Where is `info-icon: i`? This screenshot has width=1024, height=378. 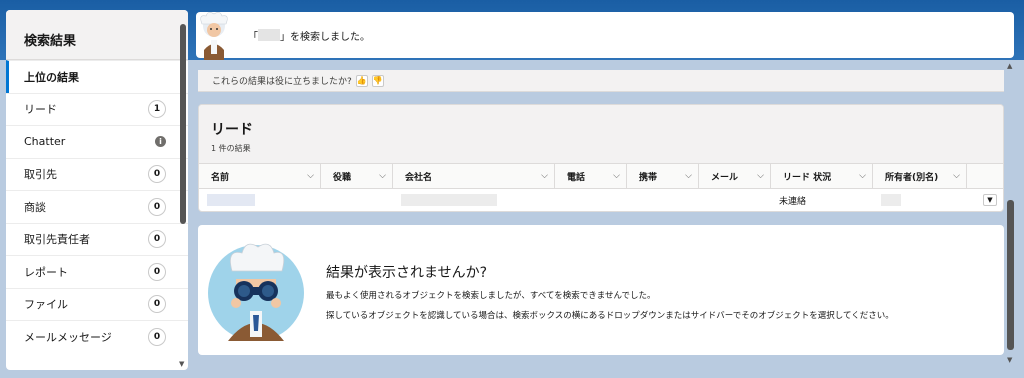
info-icon: i is located at coordinates (160, 142).